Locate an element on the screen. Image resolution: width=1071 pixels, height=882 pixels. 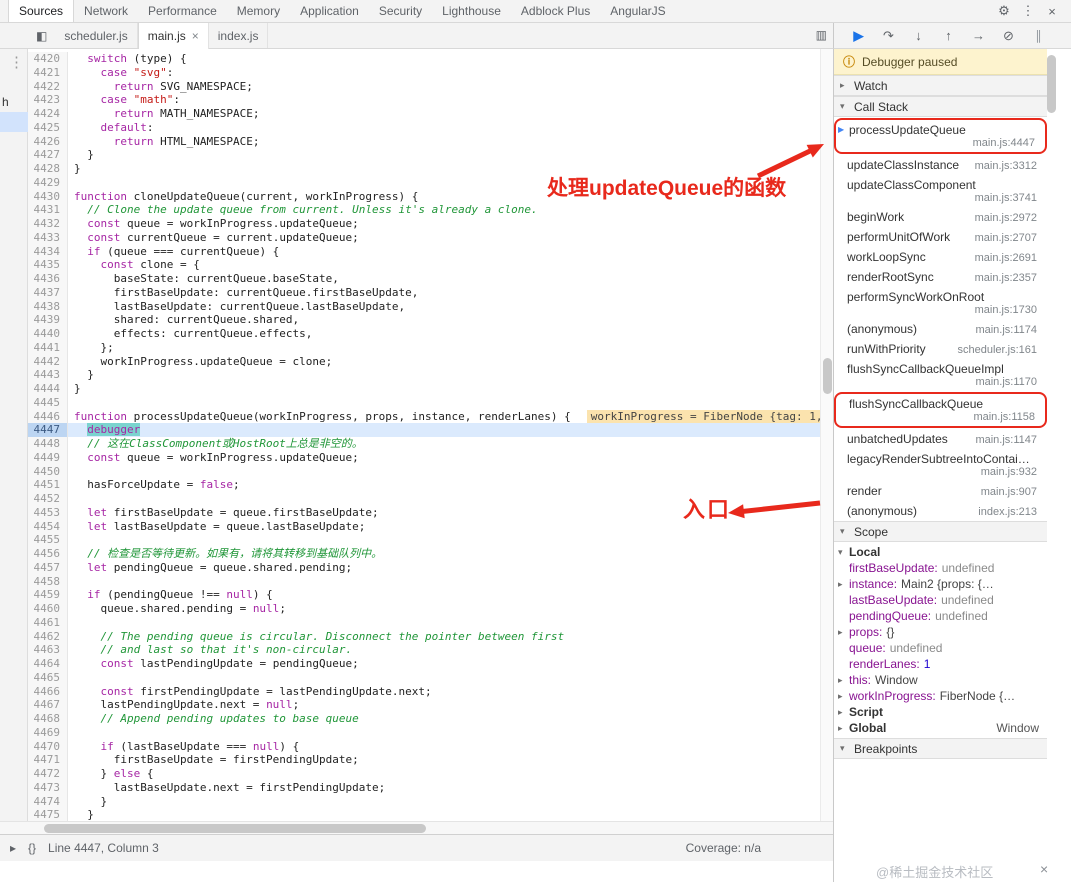
scope-variable-row: ▸ props:{} is located at coordinates (940, 632).